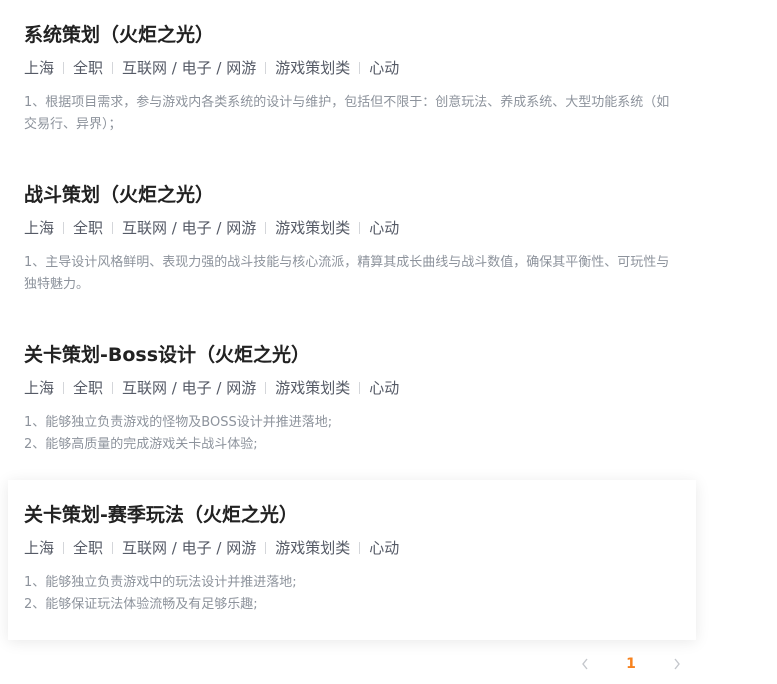 The width and height of the screenshot is (777, 684). I want to click on pagination: 1, so click(631, 664).